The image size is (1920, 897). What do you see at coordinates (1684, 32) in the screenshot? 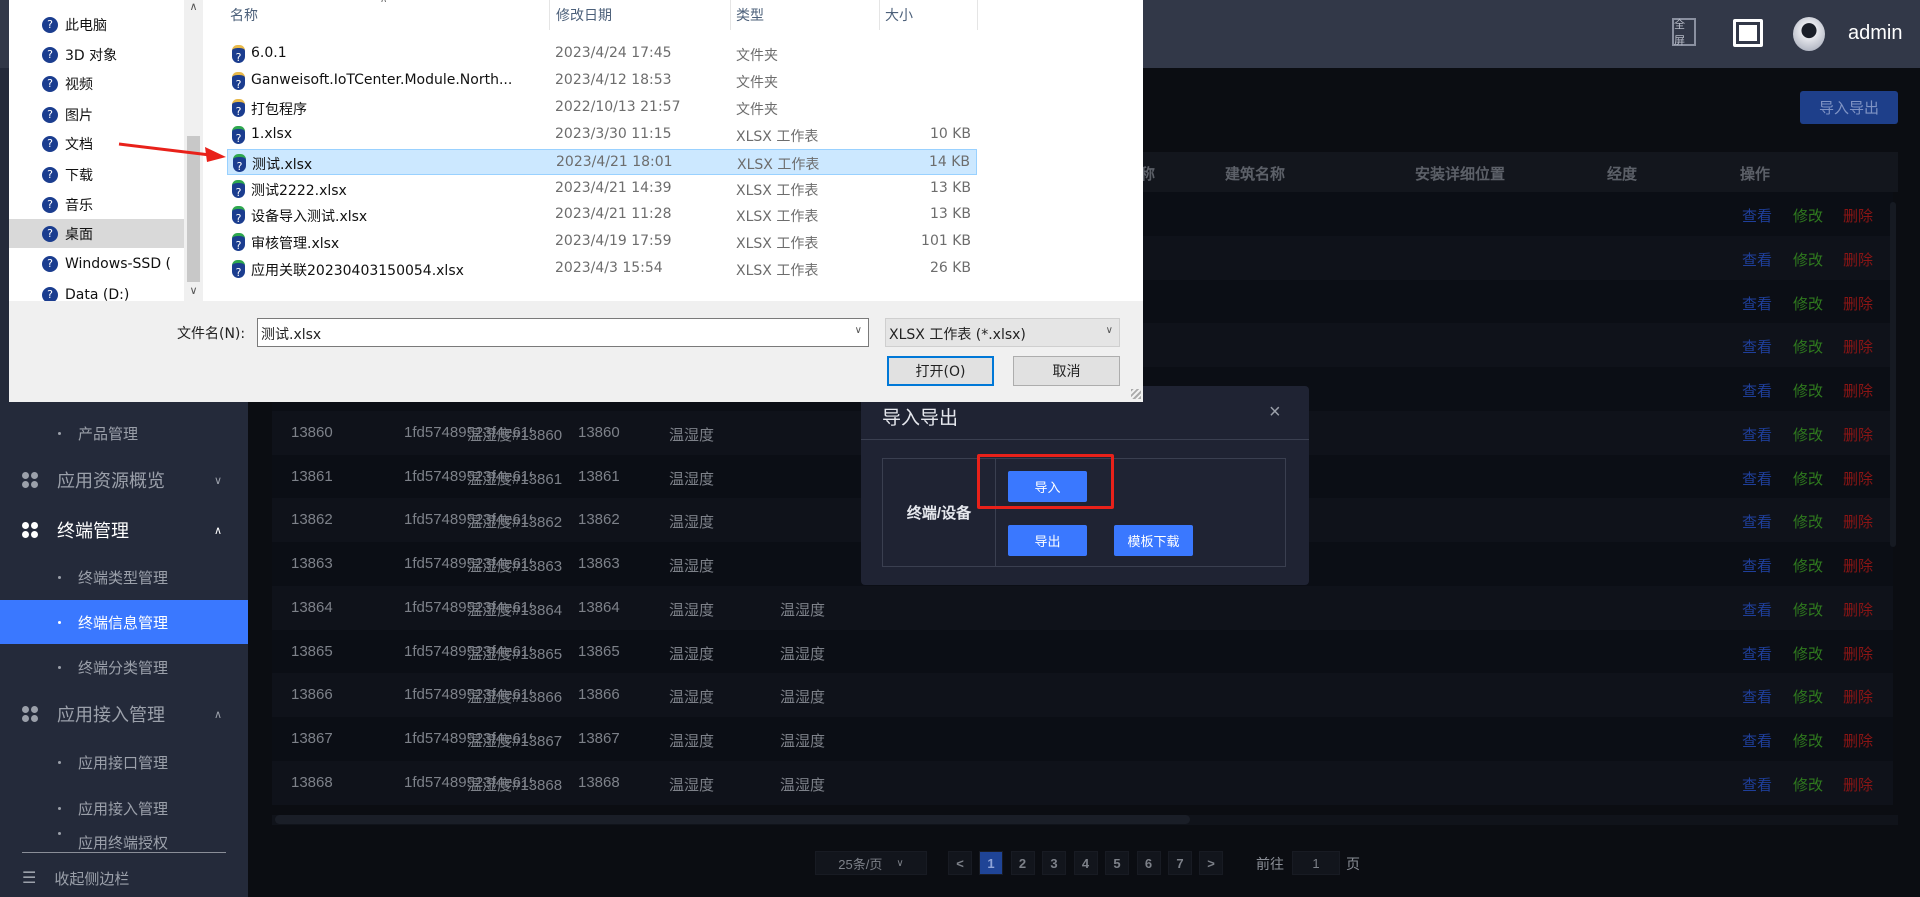
I see `fullscreen-text-icon: 全屏` at bounding box center [1684, 32].